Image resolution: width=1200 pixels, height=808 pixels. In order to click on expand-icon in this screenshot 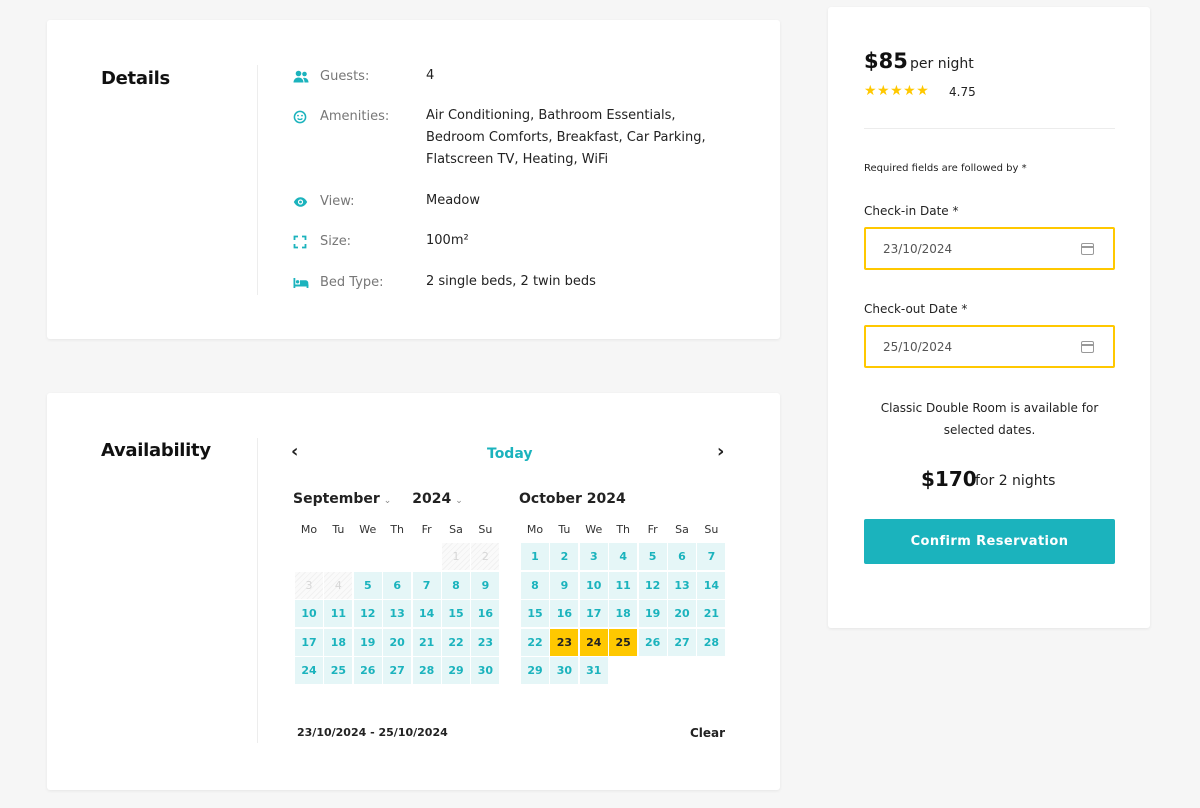, I will do `click(300, 242)`.